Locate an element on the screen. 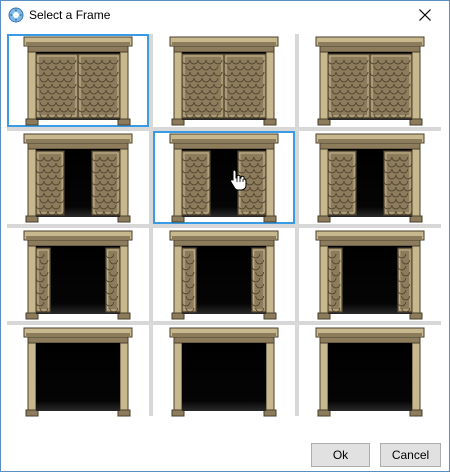 The width and height of the screenshot is (450, 472). cancel-button: Cancel is located at coordinates (410, 455).